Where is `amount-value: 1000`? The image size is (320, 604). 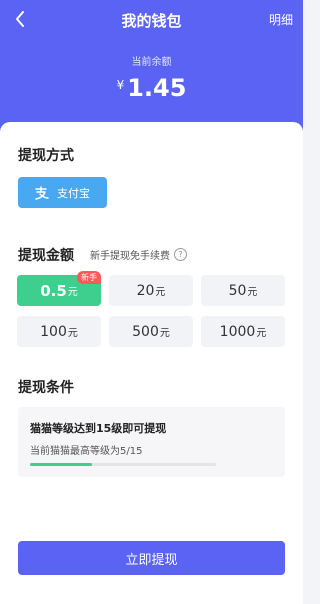 amount-value: 1000 is located at coordinates (237, 331).